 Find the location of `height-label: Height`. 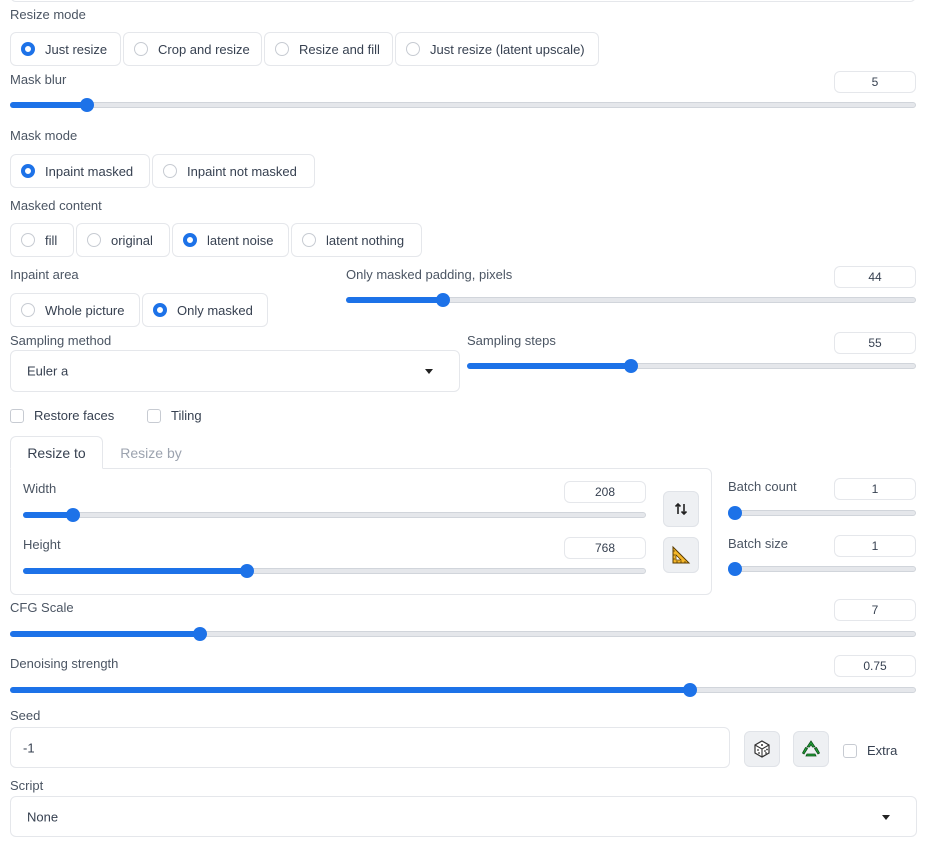

height-label: Height is located at coordinates (42, 544).